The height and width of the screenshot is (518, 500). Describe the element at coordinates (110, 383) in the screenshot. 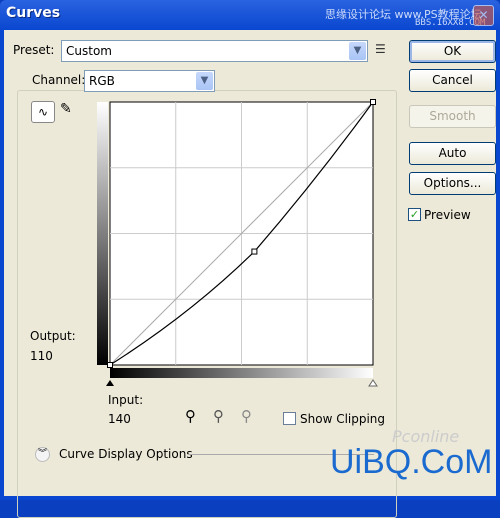

I see `black-point-slider` at that location.